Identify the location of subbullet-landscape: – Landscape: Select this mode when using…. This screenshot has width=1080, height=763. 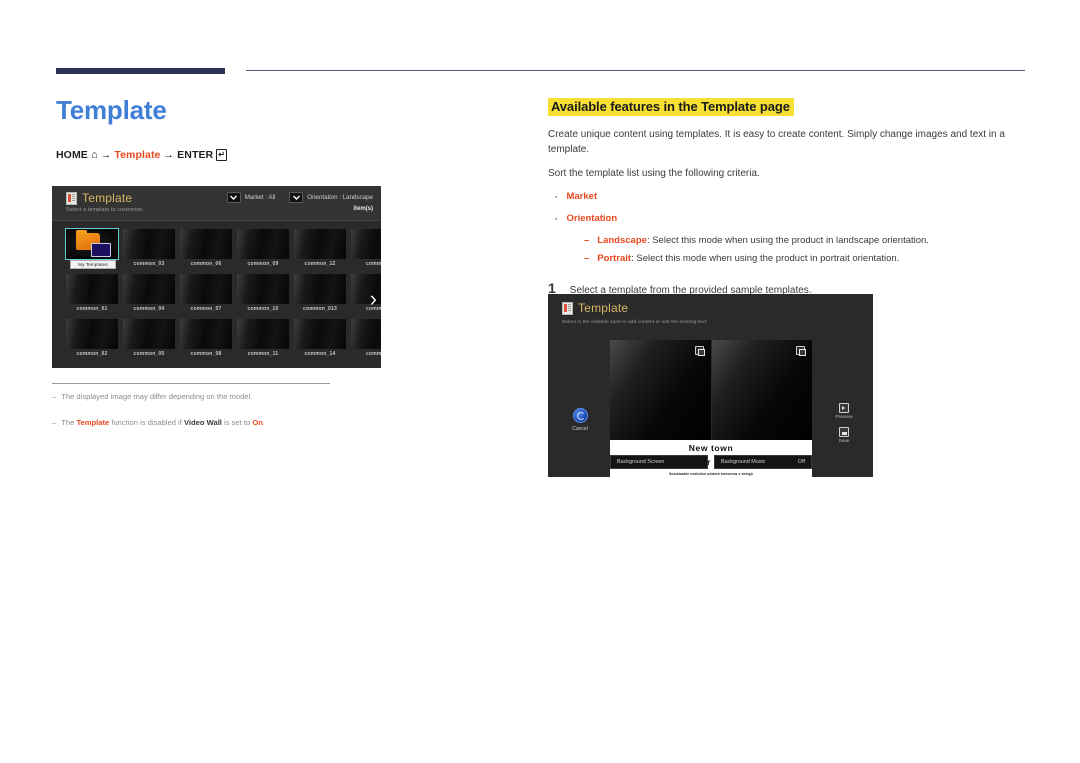
(805, 240).